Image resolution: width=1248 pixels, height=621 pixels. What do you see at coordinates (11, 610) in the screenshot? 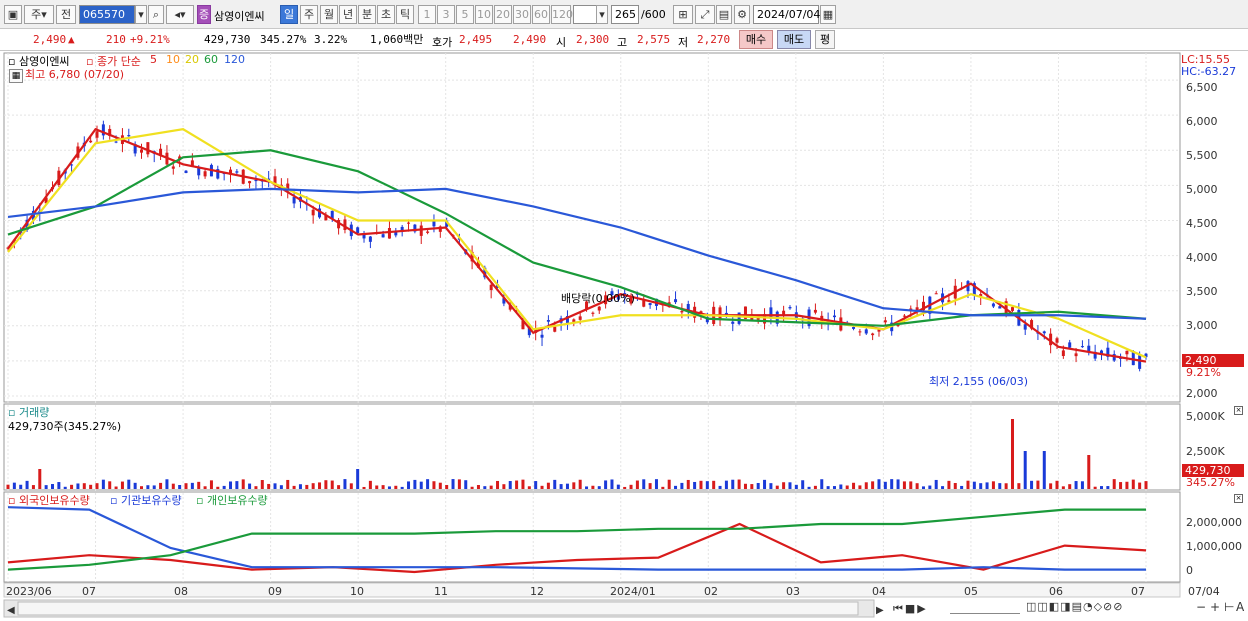
I see `scroll-left-icon: ◀` at bounding box center [11, 610].